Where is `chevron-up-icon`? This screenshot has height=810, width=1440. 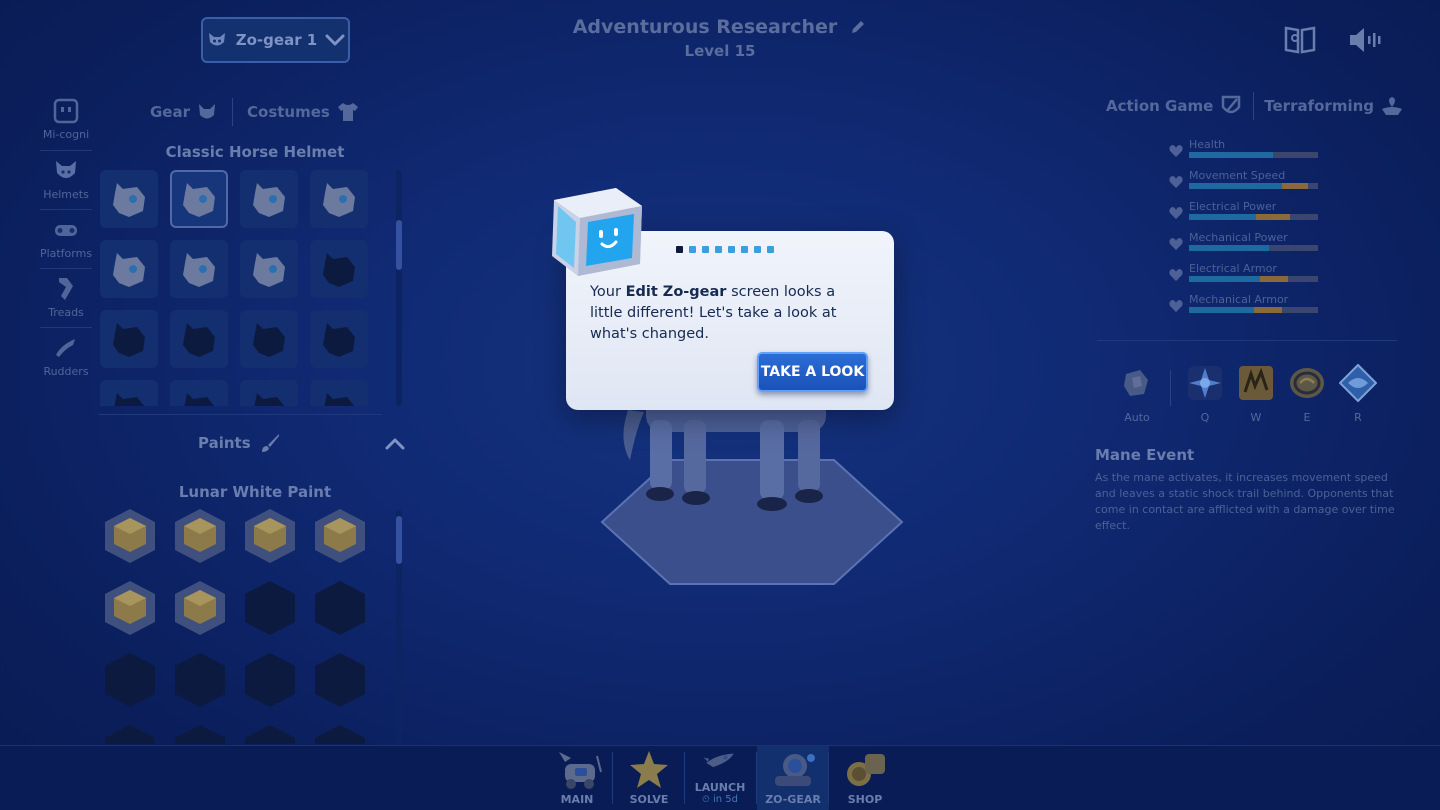 chevron-up-icon is located at coordinates (395, 444).